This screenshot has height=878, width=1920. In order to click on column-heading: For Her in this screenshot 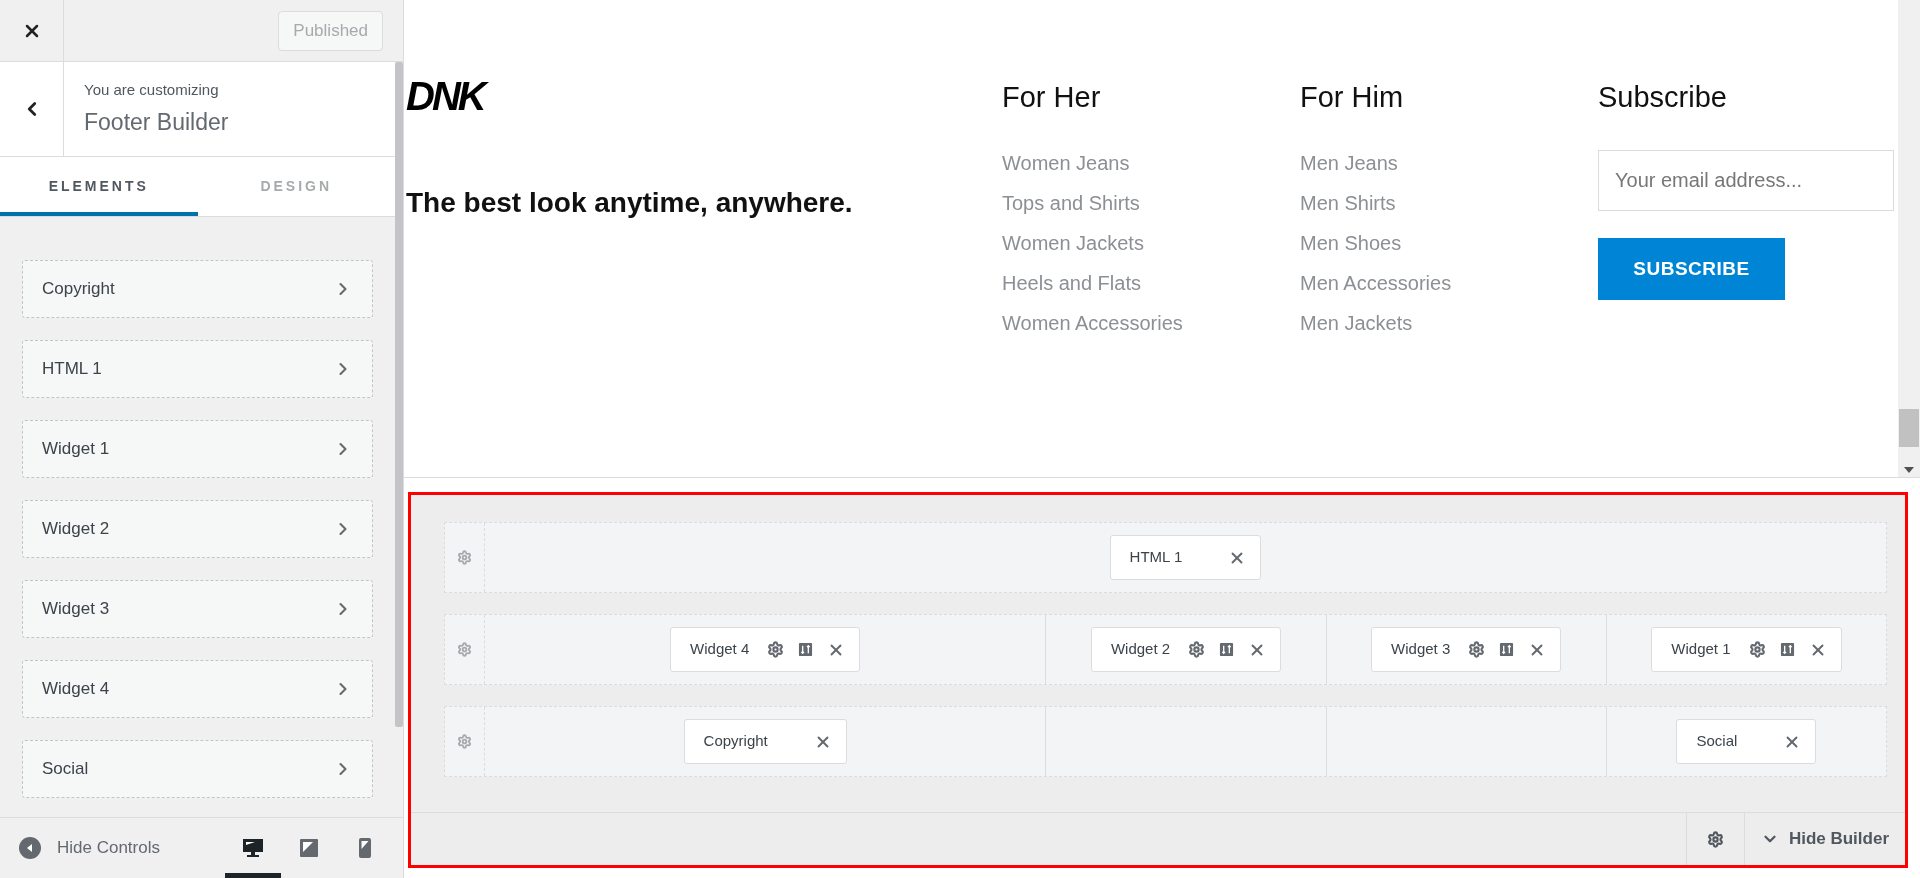, I will do `click(1052, 97)`.